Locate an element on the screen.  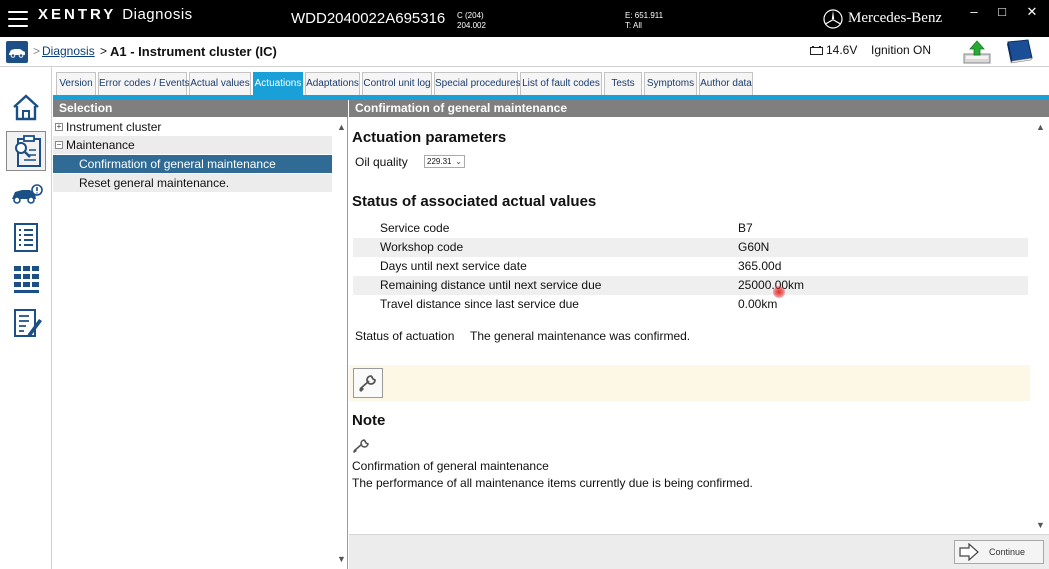
tab-error-codes-events: Error codes / Events is located at coordinates (144, 83).